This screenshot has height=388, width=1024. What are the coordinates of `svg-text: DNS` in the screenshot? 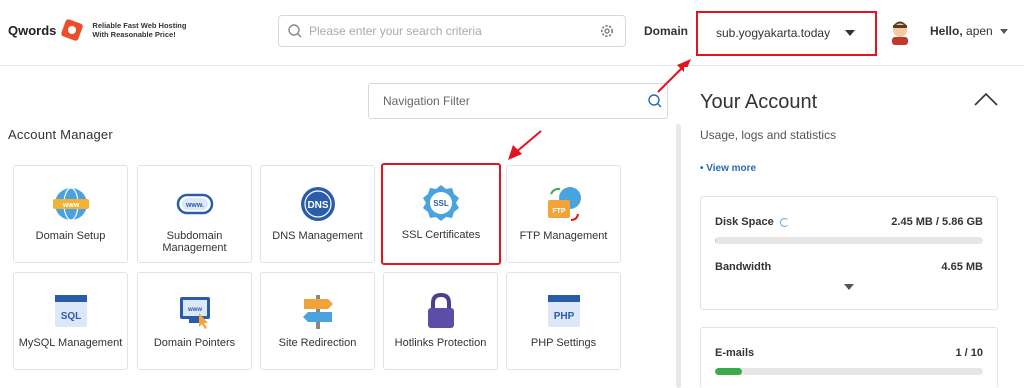 It's located at (317, 205).